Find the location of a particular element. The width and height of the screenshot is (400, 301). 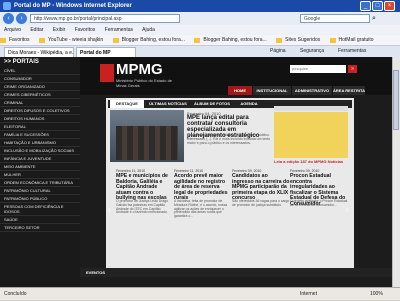

status-text: Concluído is located at coordinates (15, 294).